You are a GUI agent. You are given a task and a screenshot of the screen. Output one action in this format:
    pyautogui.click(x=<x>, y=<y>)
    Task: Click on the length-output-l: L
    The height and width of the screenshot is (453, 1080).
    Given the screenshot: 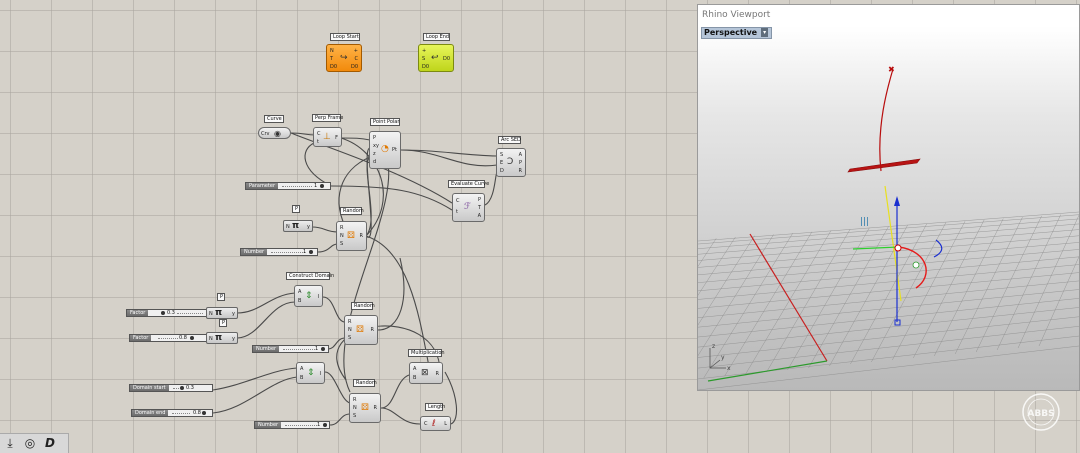 What is the action you would take?
    pyautogui.click(x=445, y=424)
    